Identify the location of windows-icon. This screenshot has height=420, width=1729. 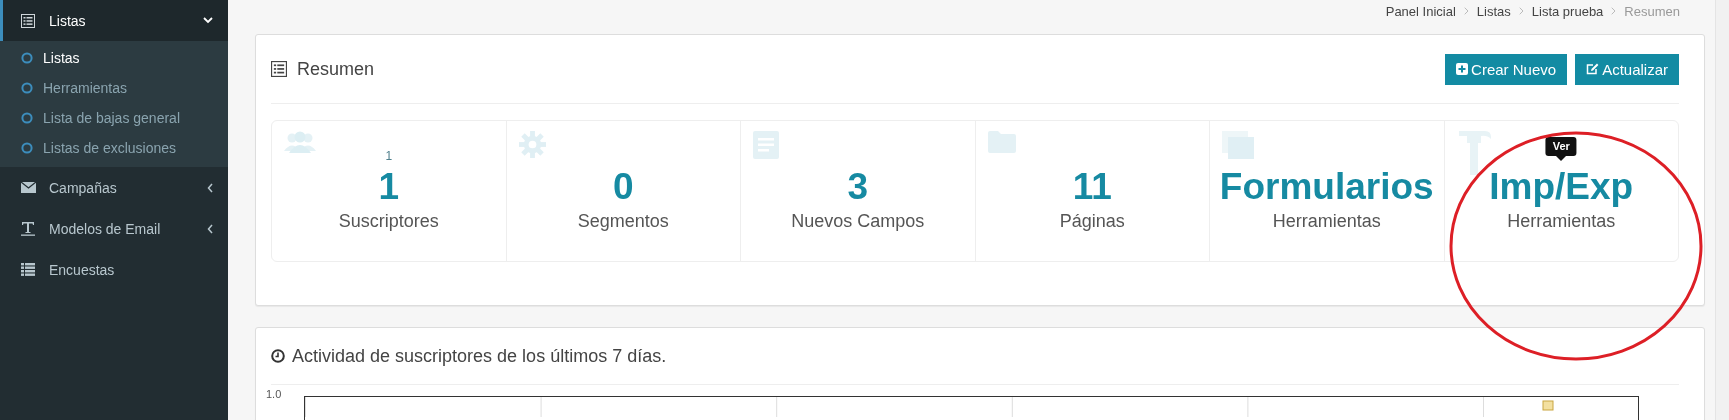
(1238, 145).